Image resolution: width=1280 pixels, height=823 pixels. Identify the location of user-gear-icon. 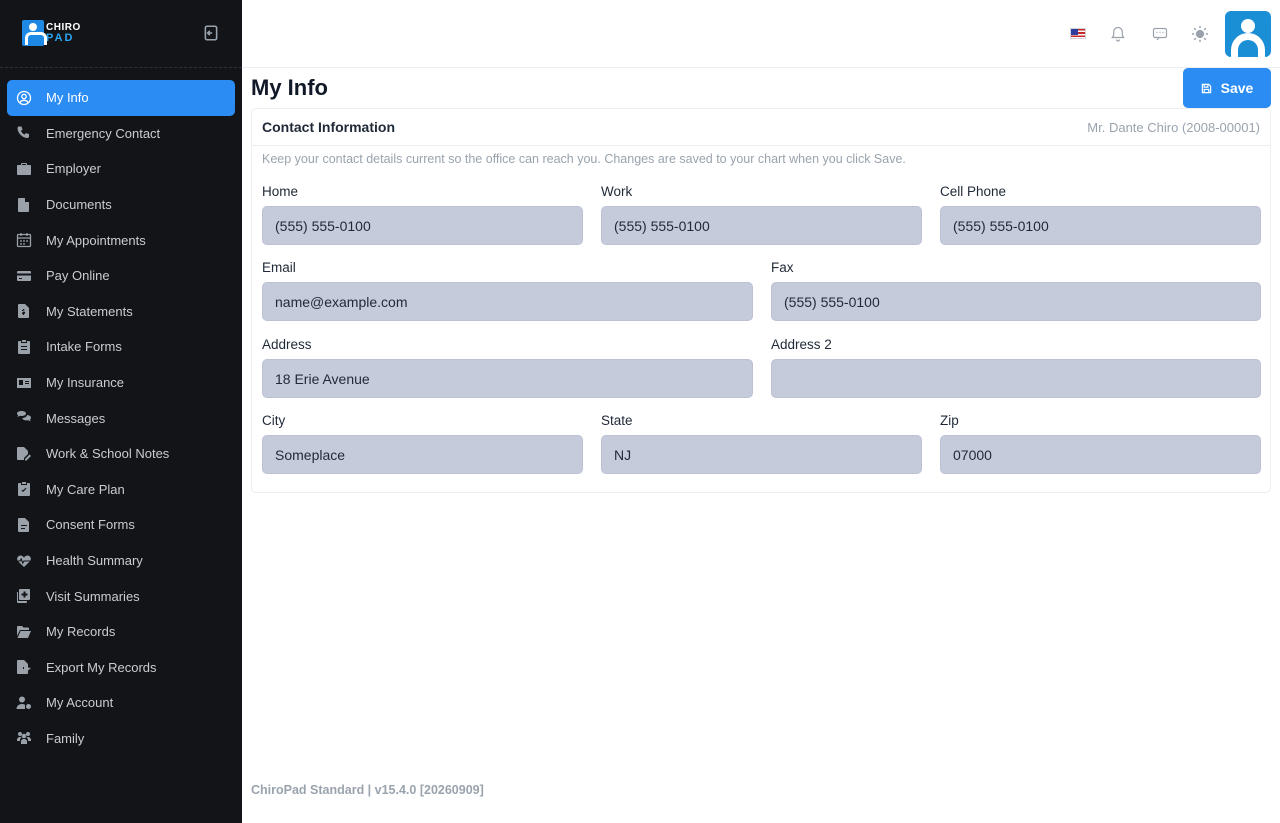
(24, 703).